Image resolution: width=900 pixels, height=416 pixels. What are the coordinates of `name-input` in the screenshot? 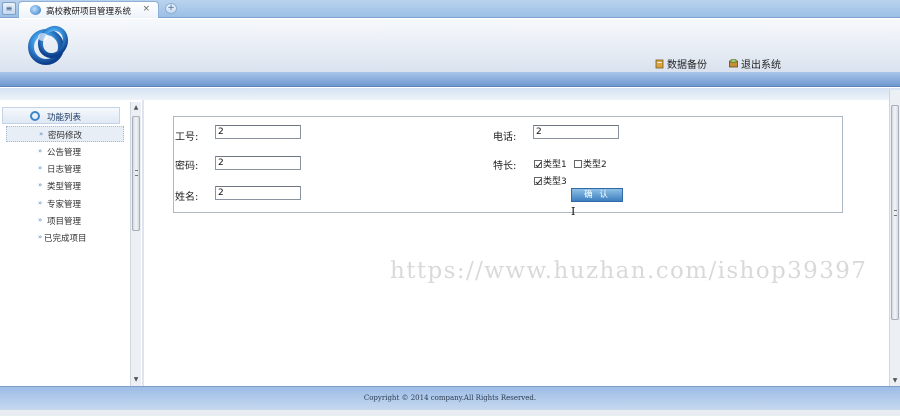 It's located at (258, 193).